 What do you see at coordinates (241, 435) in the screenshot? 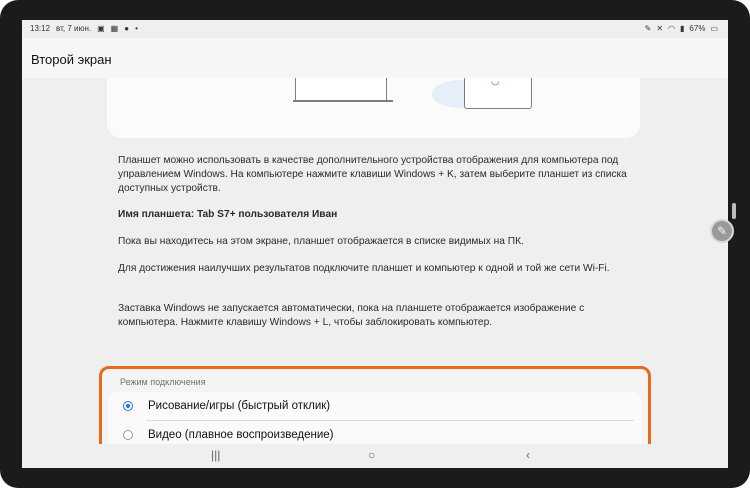
I see `mode-option-label: Видео (плавное воспроизведение)` at bounding box center [241, 435].